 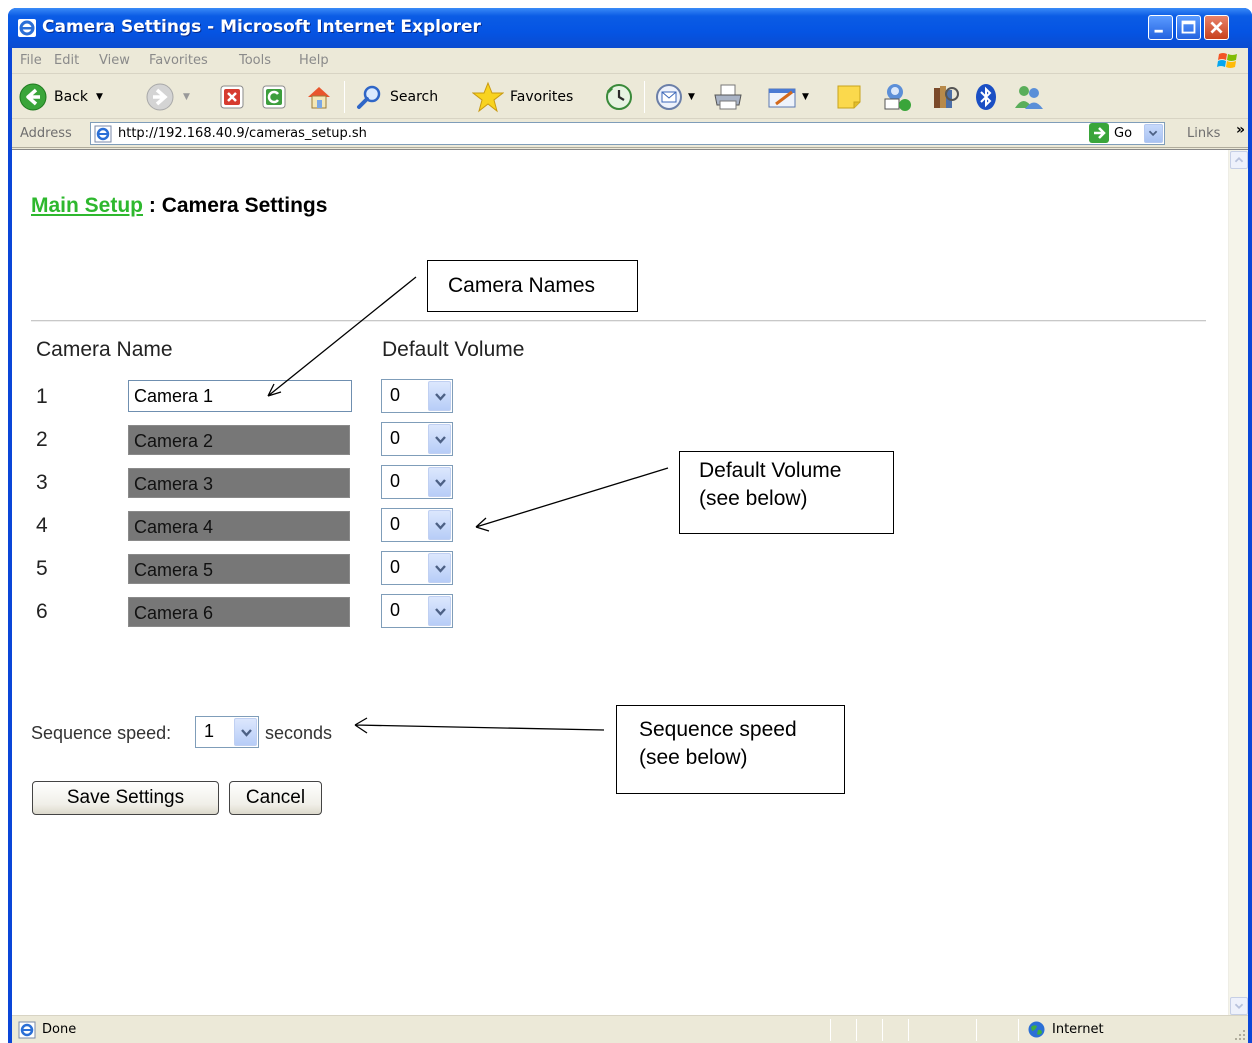 I want to click on mail-button: ▼, so click(x=674, y=97).